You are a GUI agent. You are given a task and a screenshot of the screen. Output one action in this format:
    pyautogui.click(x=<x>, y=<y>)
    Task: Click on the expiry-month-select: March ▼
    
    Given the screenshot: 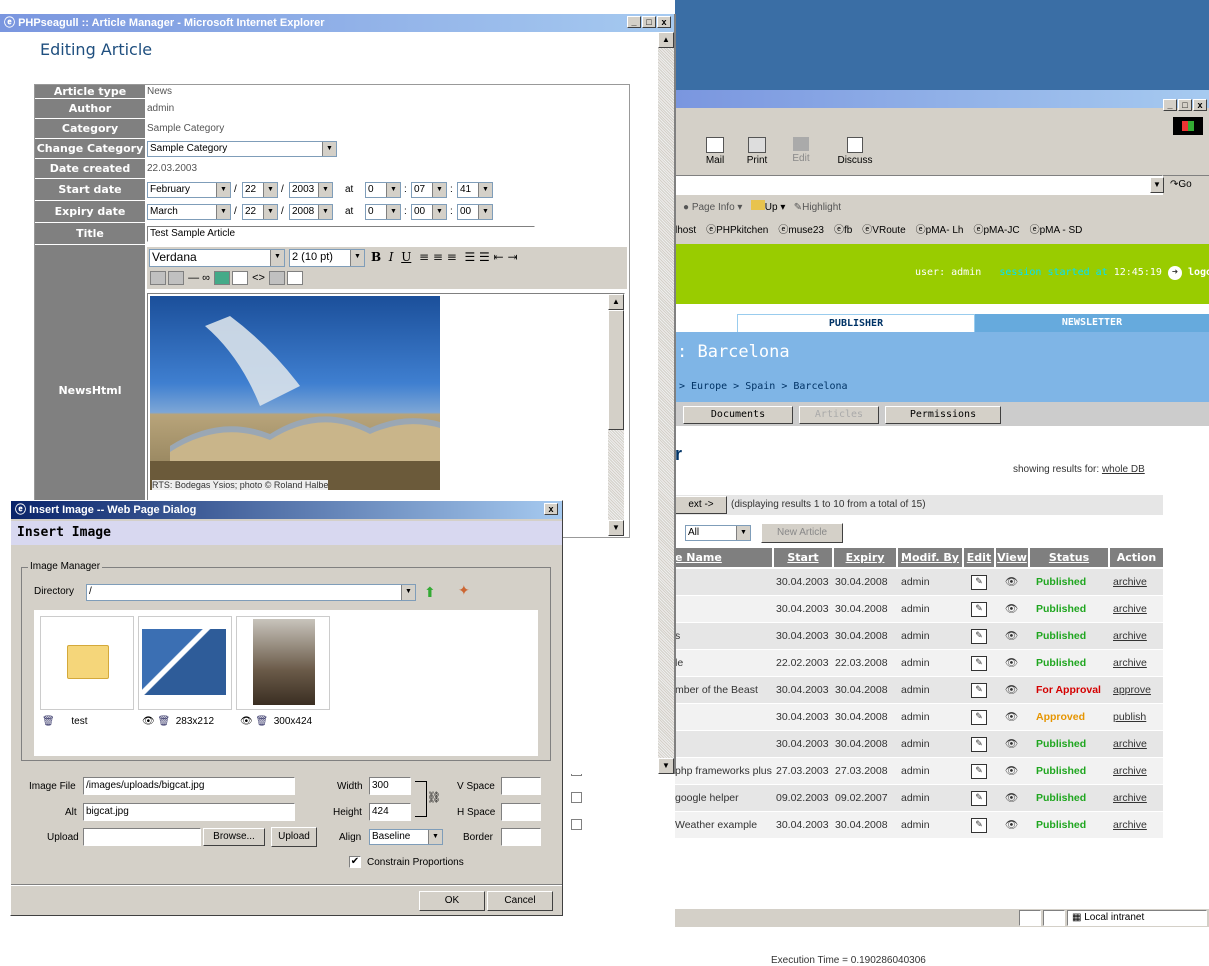 What is the action you would take?
    pyautogui.click(x=189, y=212)
    